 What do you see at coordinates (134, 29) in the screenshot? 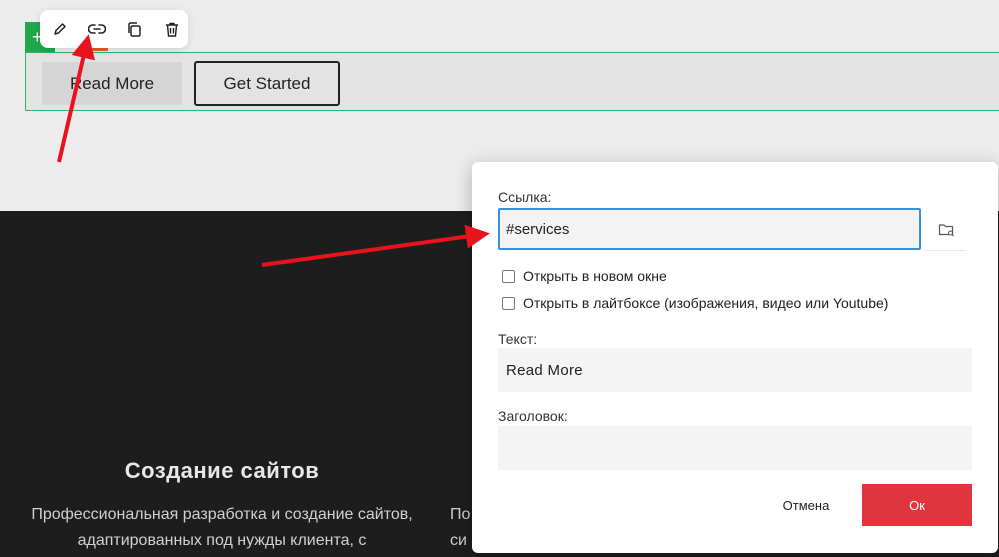
I see `duplicate-icon` at bounding box center [134, 29].